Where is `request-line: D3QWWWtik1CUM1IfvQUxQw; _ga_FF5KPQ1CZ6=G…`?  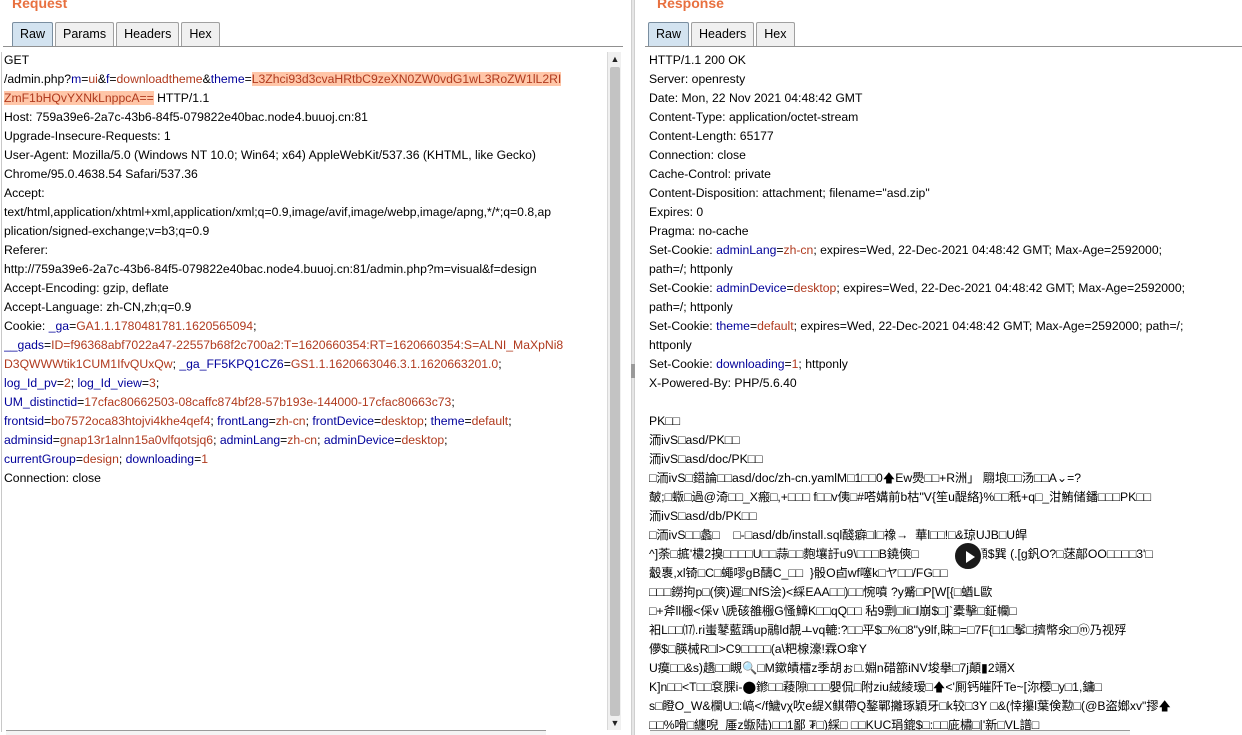
request-line: D3QWWWtik1CUM1IfvQUxQw; _ga_FF5KPQ1CZ6=G… is located at coordinates (305, 364).